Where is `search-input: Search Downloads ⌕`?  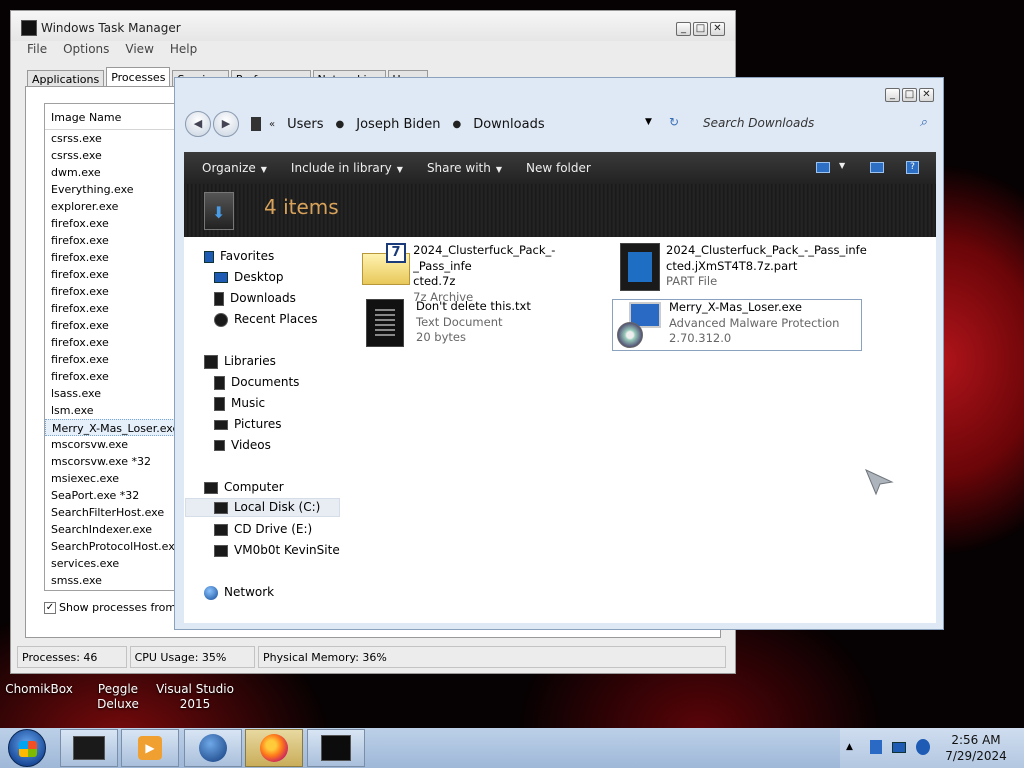 search-input: Search Downloads ⌕ is located at coordinates (815, 124).